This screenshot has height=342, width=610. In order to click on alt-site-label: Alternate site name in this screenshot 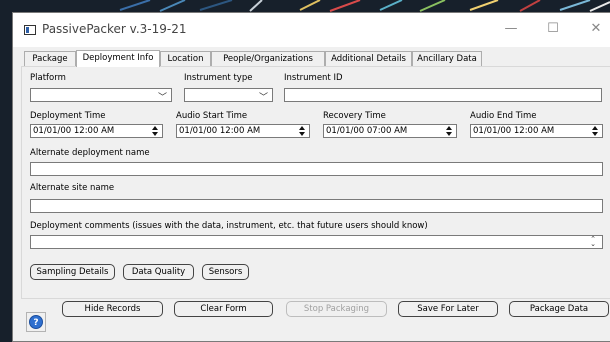, I will do `click(72, 188)`.